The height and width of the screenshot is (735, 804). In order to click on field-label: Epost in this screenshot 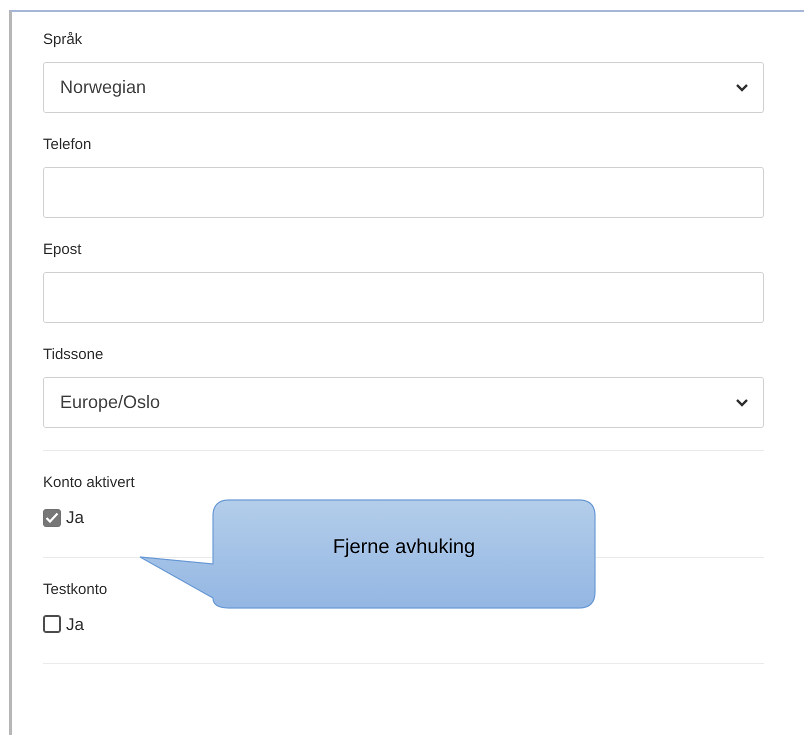, I will do `click(62, 250)`.